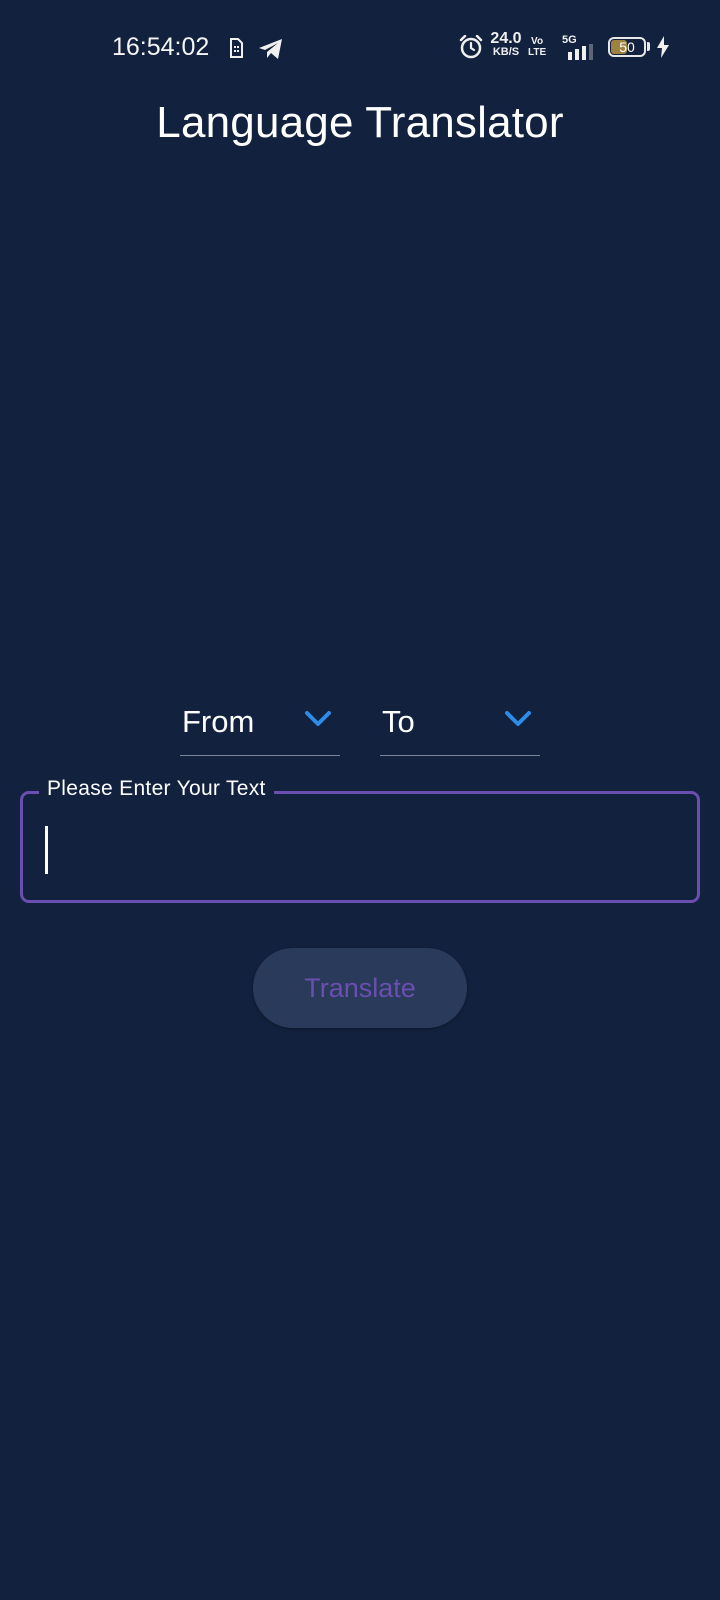  Describe the element at coordinates (580, 54) in the screenshot. I see `signal-icon` at that location.